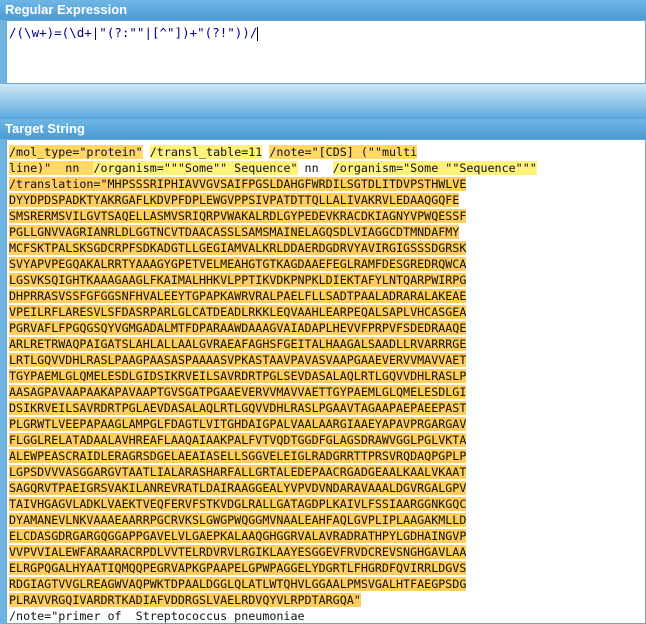  What do you see at coordinates (326, 52) in the screenshot?
I see `regex-input: /(\w+)=(\d+|"(?:""|[^"])+"(?!"))/` at bounding box center [326, 52].